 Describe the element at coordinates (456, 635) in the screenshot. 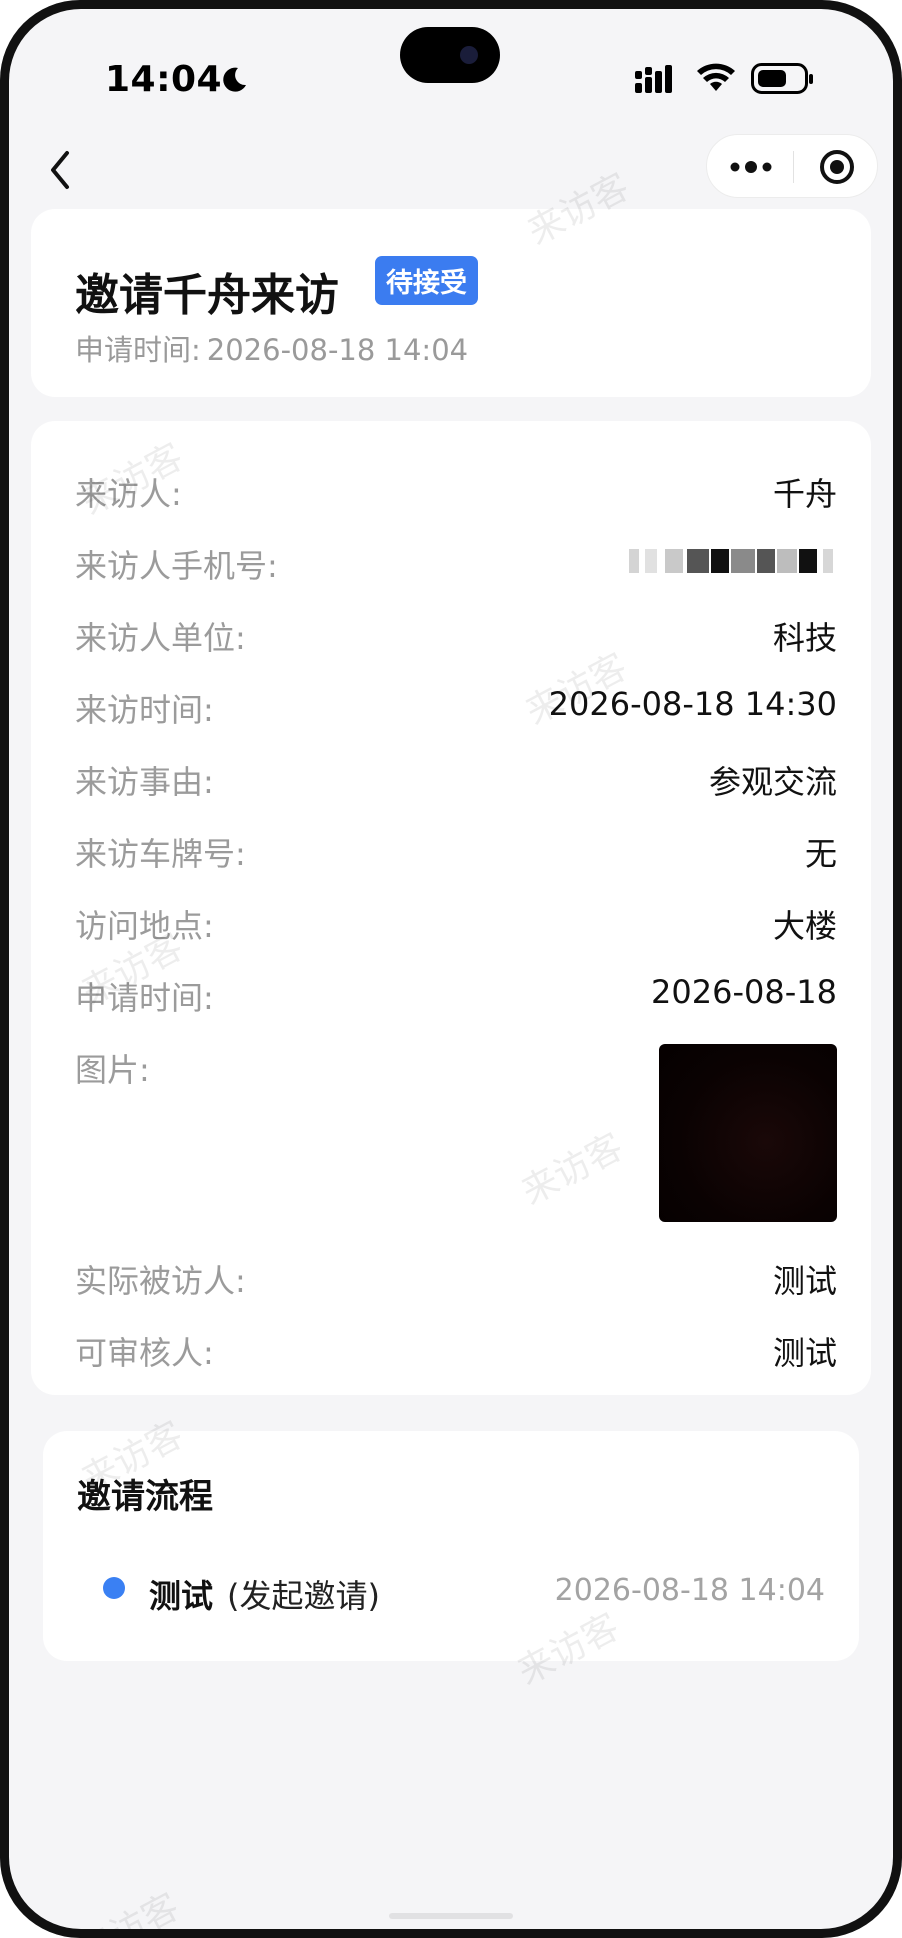

I see `detail-row-company: 来访人单位: 科技` at that location.